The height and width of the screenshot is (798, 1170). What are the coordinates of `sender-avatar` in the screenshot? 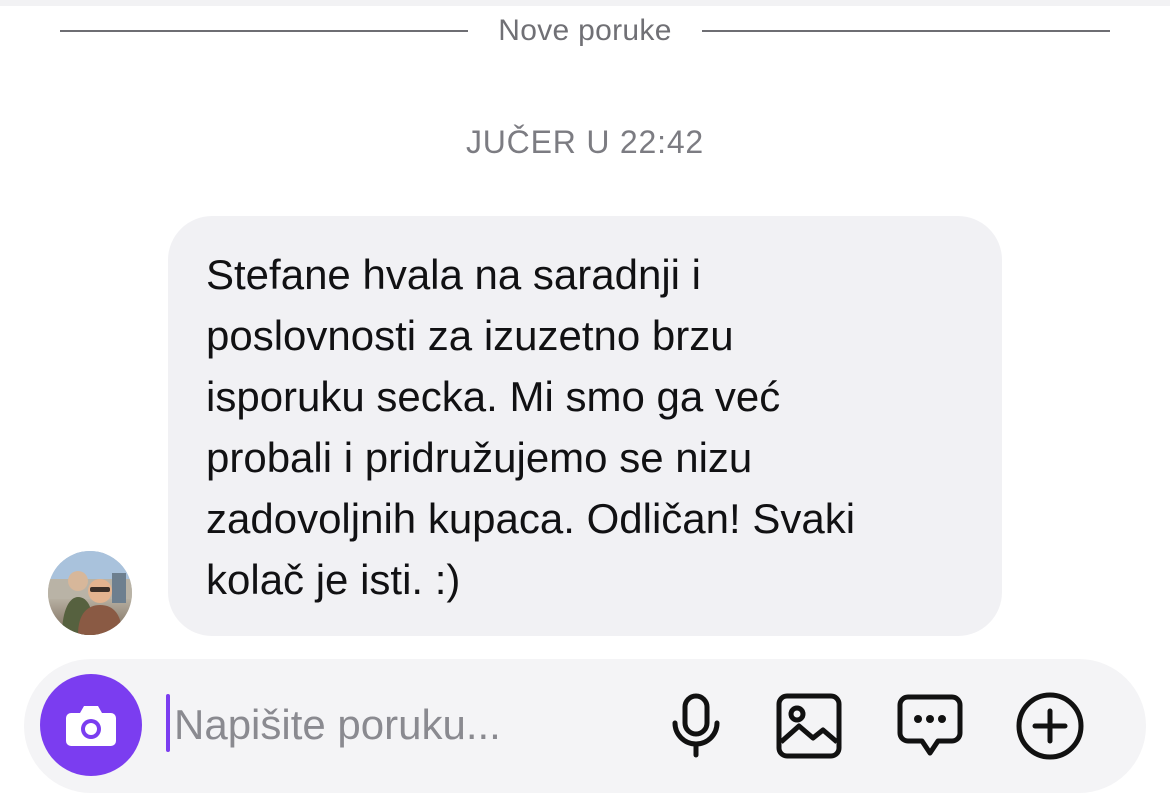 It's located at (90, 593).